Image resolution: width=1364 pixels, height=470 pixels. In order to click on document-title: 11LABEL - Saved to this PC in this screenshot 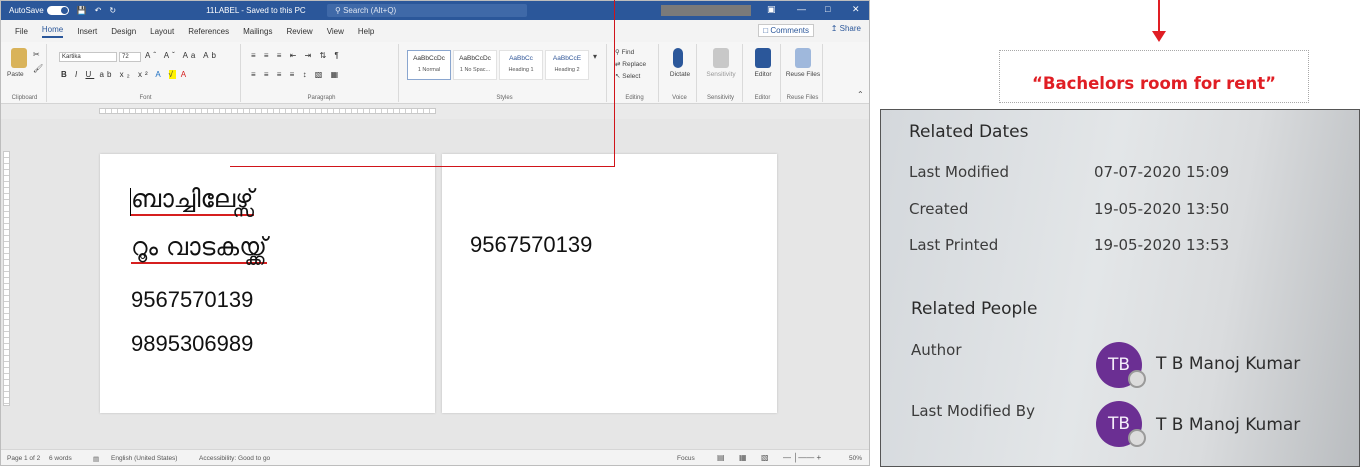, I will do `click(256, 10)`.